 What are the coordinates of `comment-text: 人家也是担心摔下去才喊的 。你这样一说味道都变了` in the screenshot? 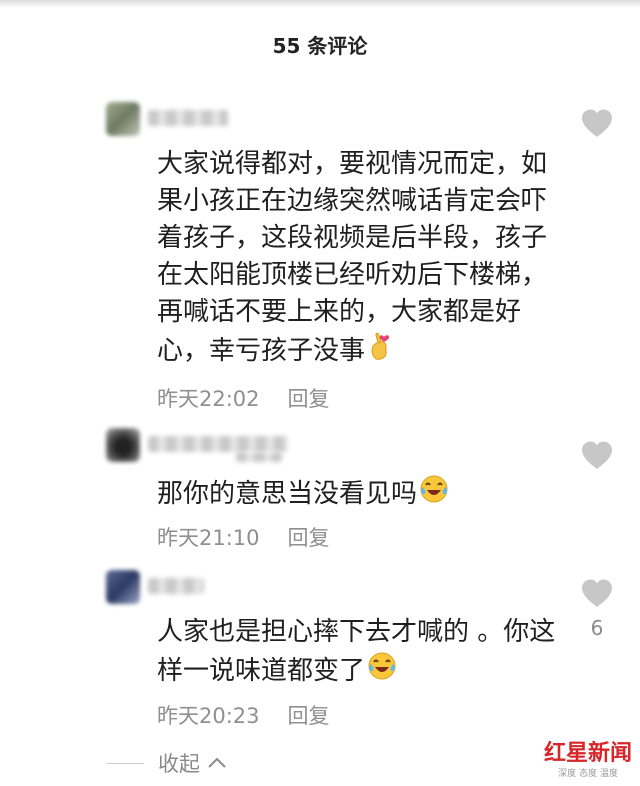 It's located at (357, 653).